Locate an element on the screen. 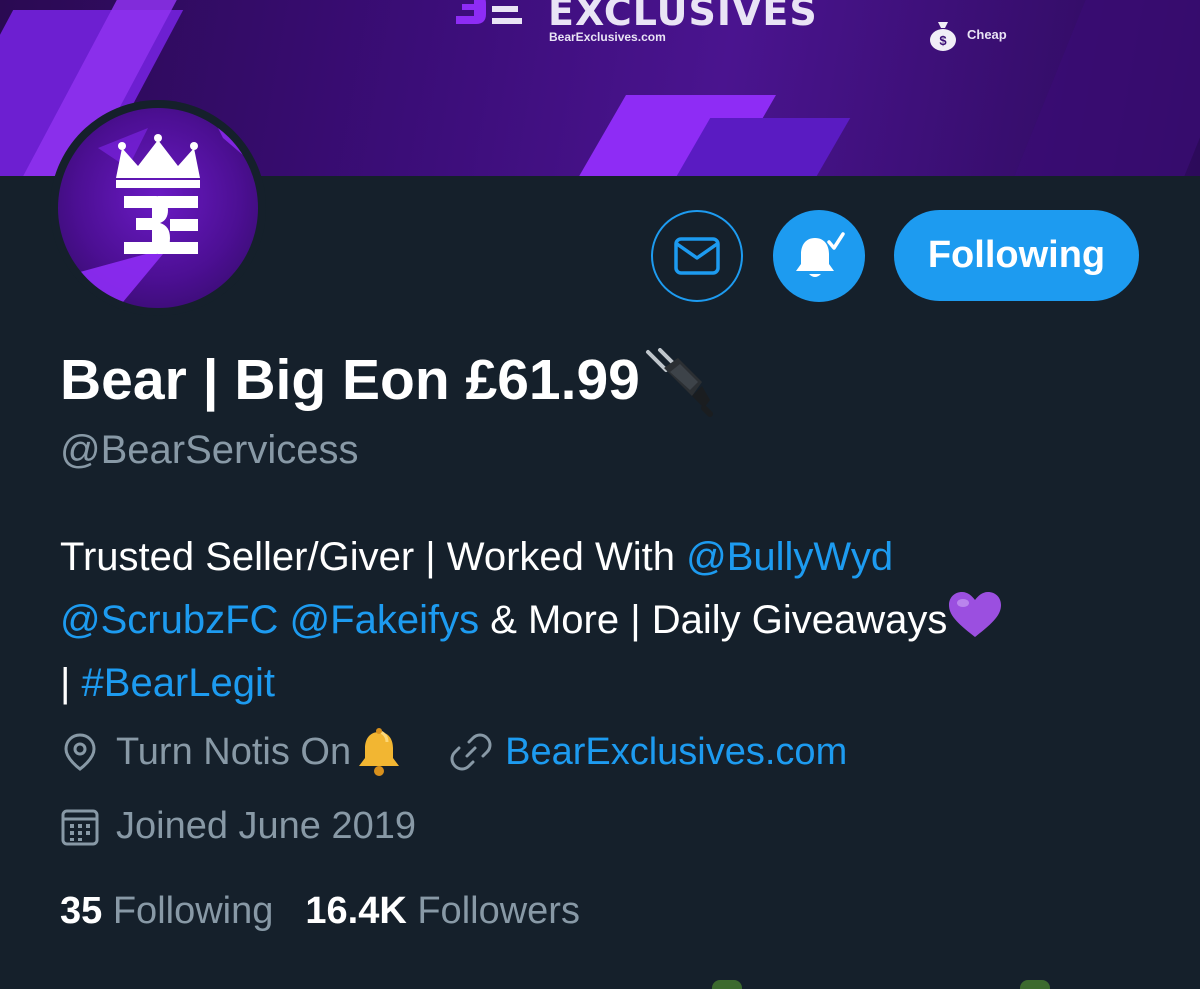 This screenshot has height=989, width=1200. followers-count: 16.4K is located at coordinates (356, 911).